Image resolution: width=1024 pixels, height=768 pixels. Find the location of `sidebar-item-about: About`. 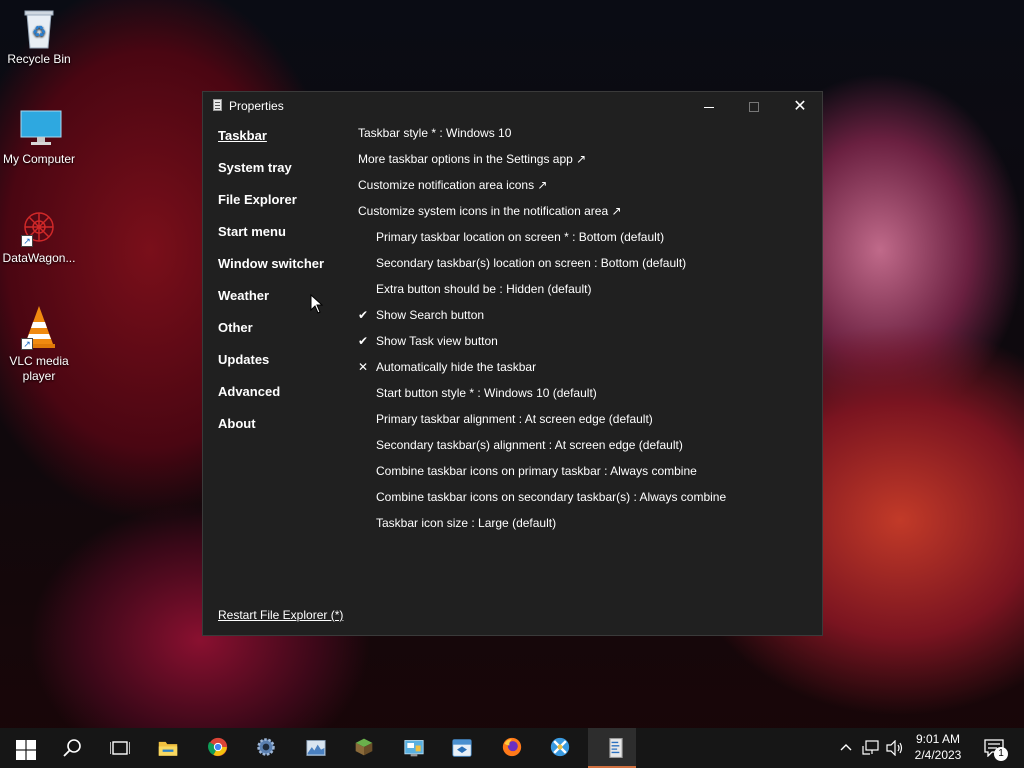

sidebar-item-about: About is located at coordinates (271, 432).